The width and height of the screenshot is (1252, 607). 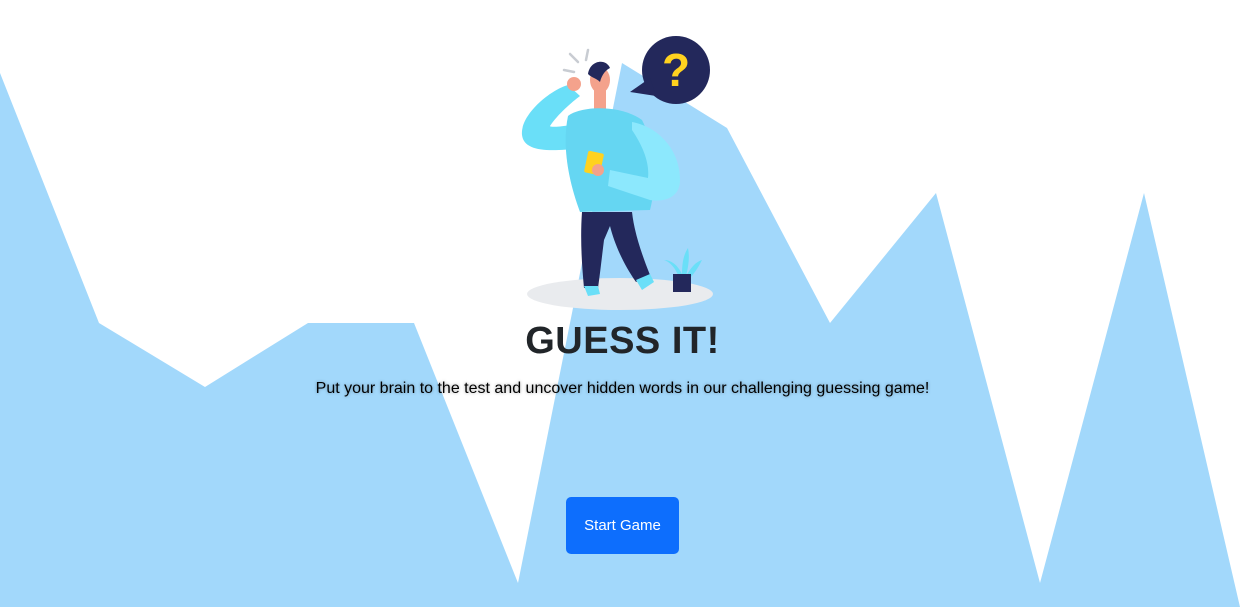 I want to click on question-mark-icon: ?, so click(x=676, y=70).